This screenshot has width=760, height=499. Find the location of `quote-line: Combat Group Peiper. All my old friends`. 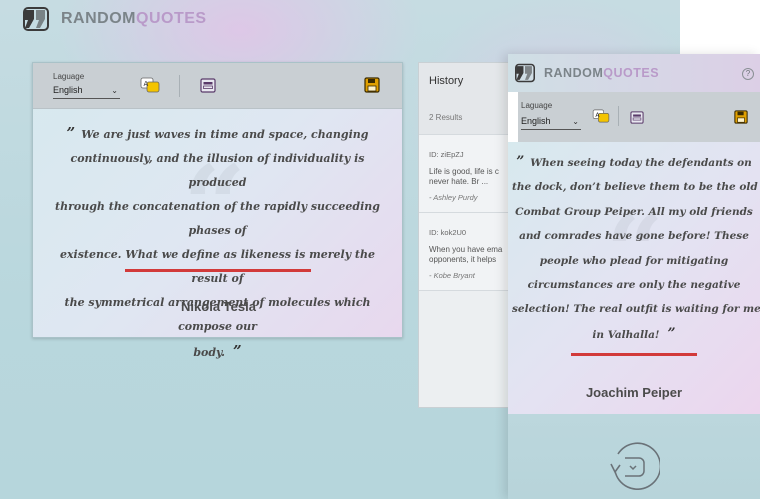

quote-line: Combat Group Peiper. All my old friends is located at coordinates (634, 211).